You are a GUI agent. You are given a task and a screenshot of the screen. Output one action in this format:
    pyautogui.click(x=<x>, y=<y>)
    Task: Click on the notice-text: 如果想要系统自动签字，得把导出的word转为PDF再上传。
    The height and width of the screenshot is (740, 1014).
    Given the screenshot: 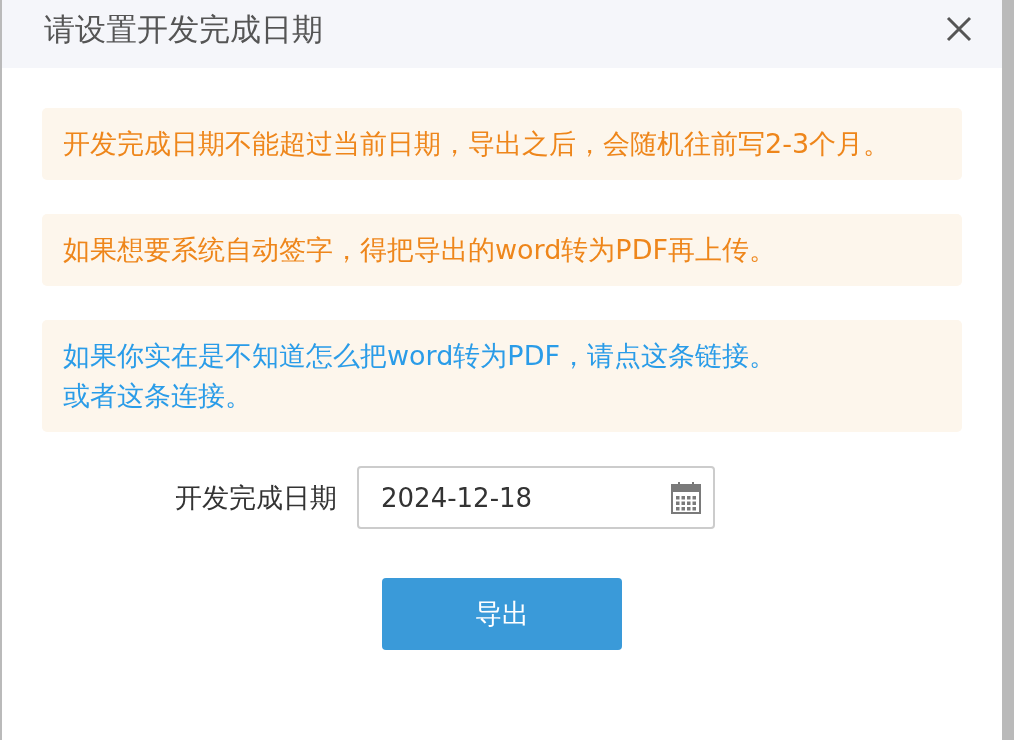 What is the action you would take?
    pyautogui.click(x=419, y=250)
    